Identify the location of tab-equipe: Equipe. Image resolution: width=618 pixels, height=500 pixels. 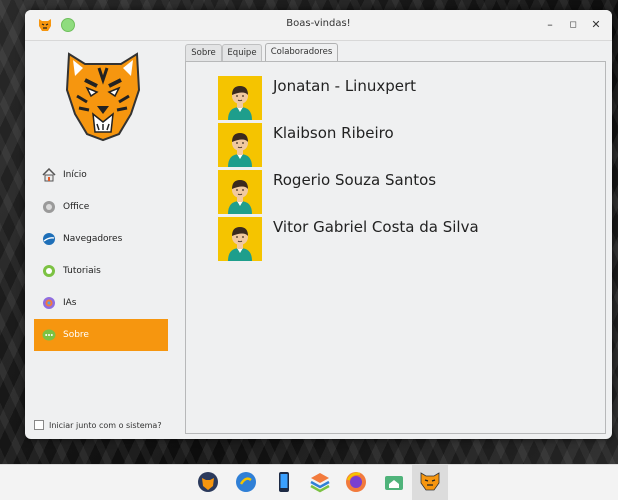
(242, 52).